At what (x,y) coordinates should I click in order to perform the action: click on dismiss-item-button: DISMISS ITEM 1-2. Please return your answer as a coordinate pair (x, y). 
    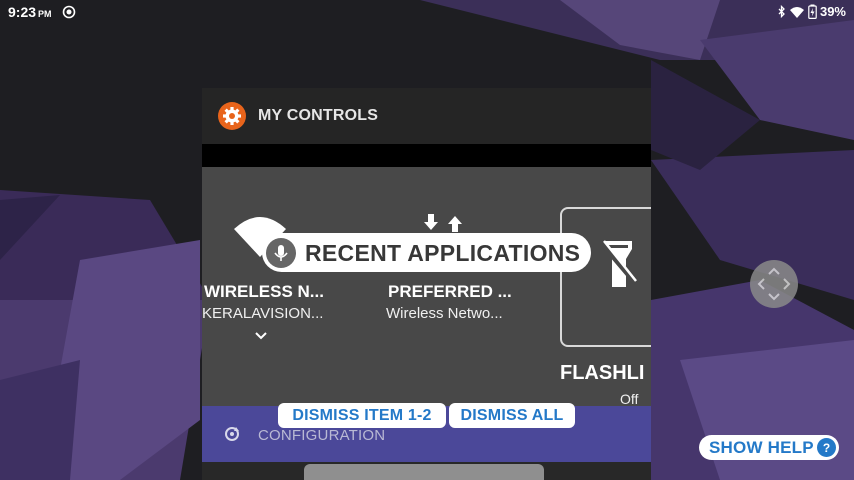
    Looking at the image, I should click on (362, 415).